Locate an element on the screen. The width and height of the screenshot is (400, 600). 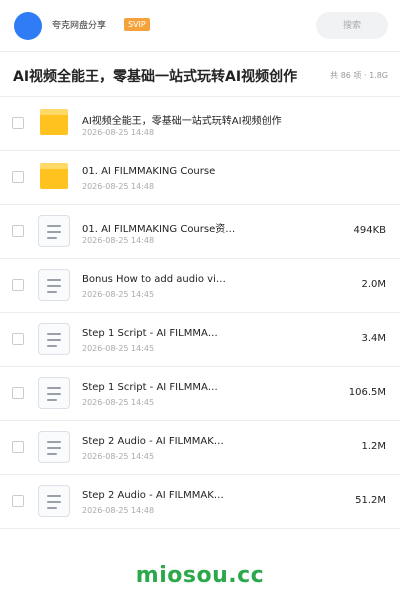
folder-meta: 共 86 项 · 1.8G is located at coordinates (359, 75).